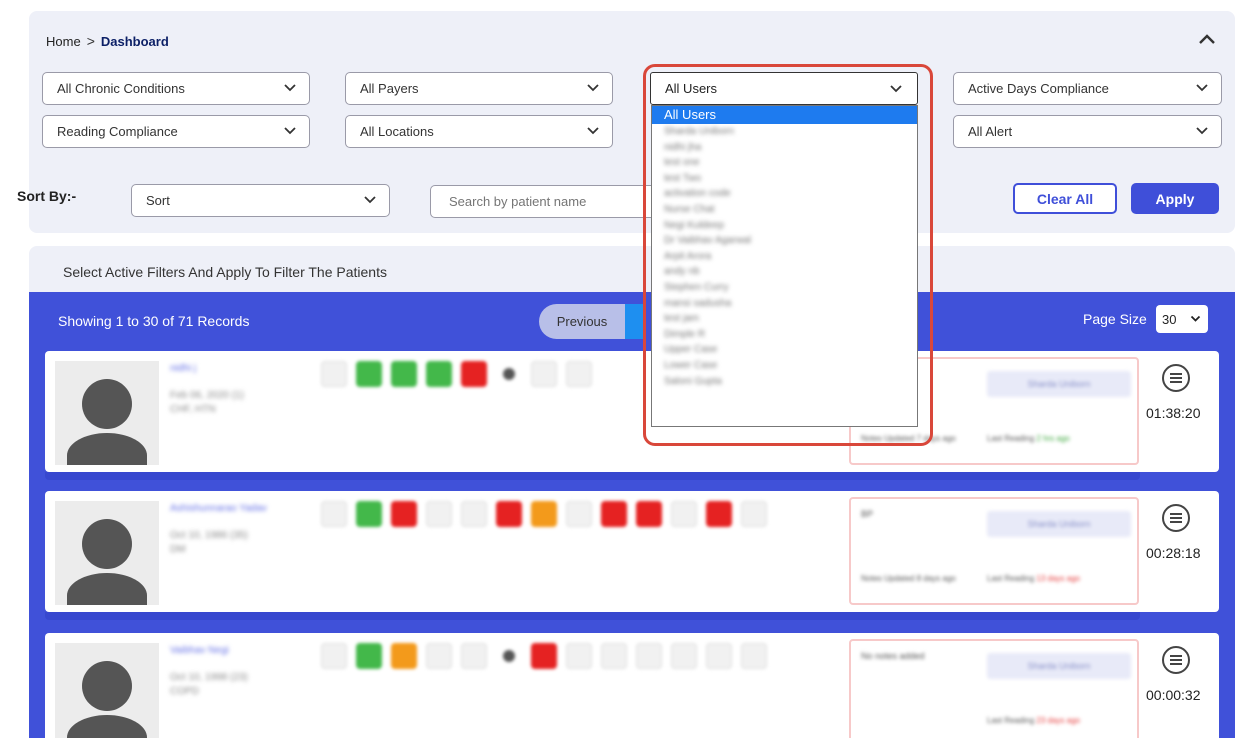 The height and width of the screenshot is (738, 1239). What do you see at coordinates (784, 257) in the screenshot?
I see `dropdown-option: Arpit Arora` at bounding box center [784, 257].